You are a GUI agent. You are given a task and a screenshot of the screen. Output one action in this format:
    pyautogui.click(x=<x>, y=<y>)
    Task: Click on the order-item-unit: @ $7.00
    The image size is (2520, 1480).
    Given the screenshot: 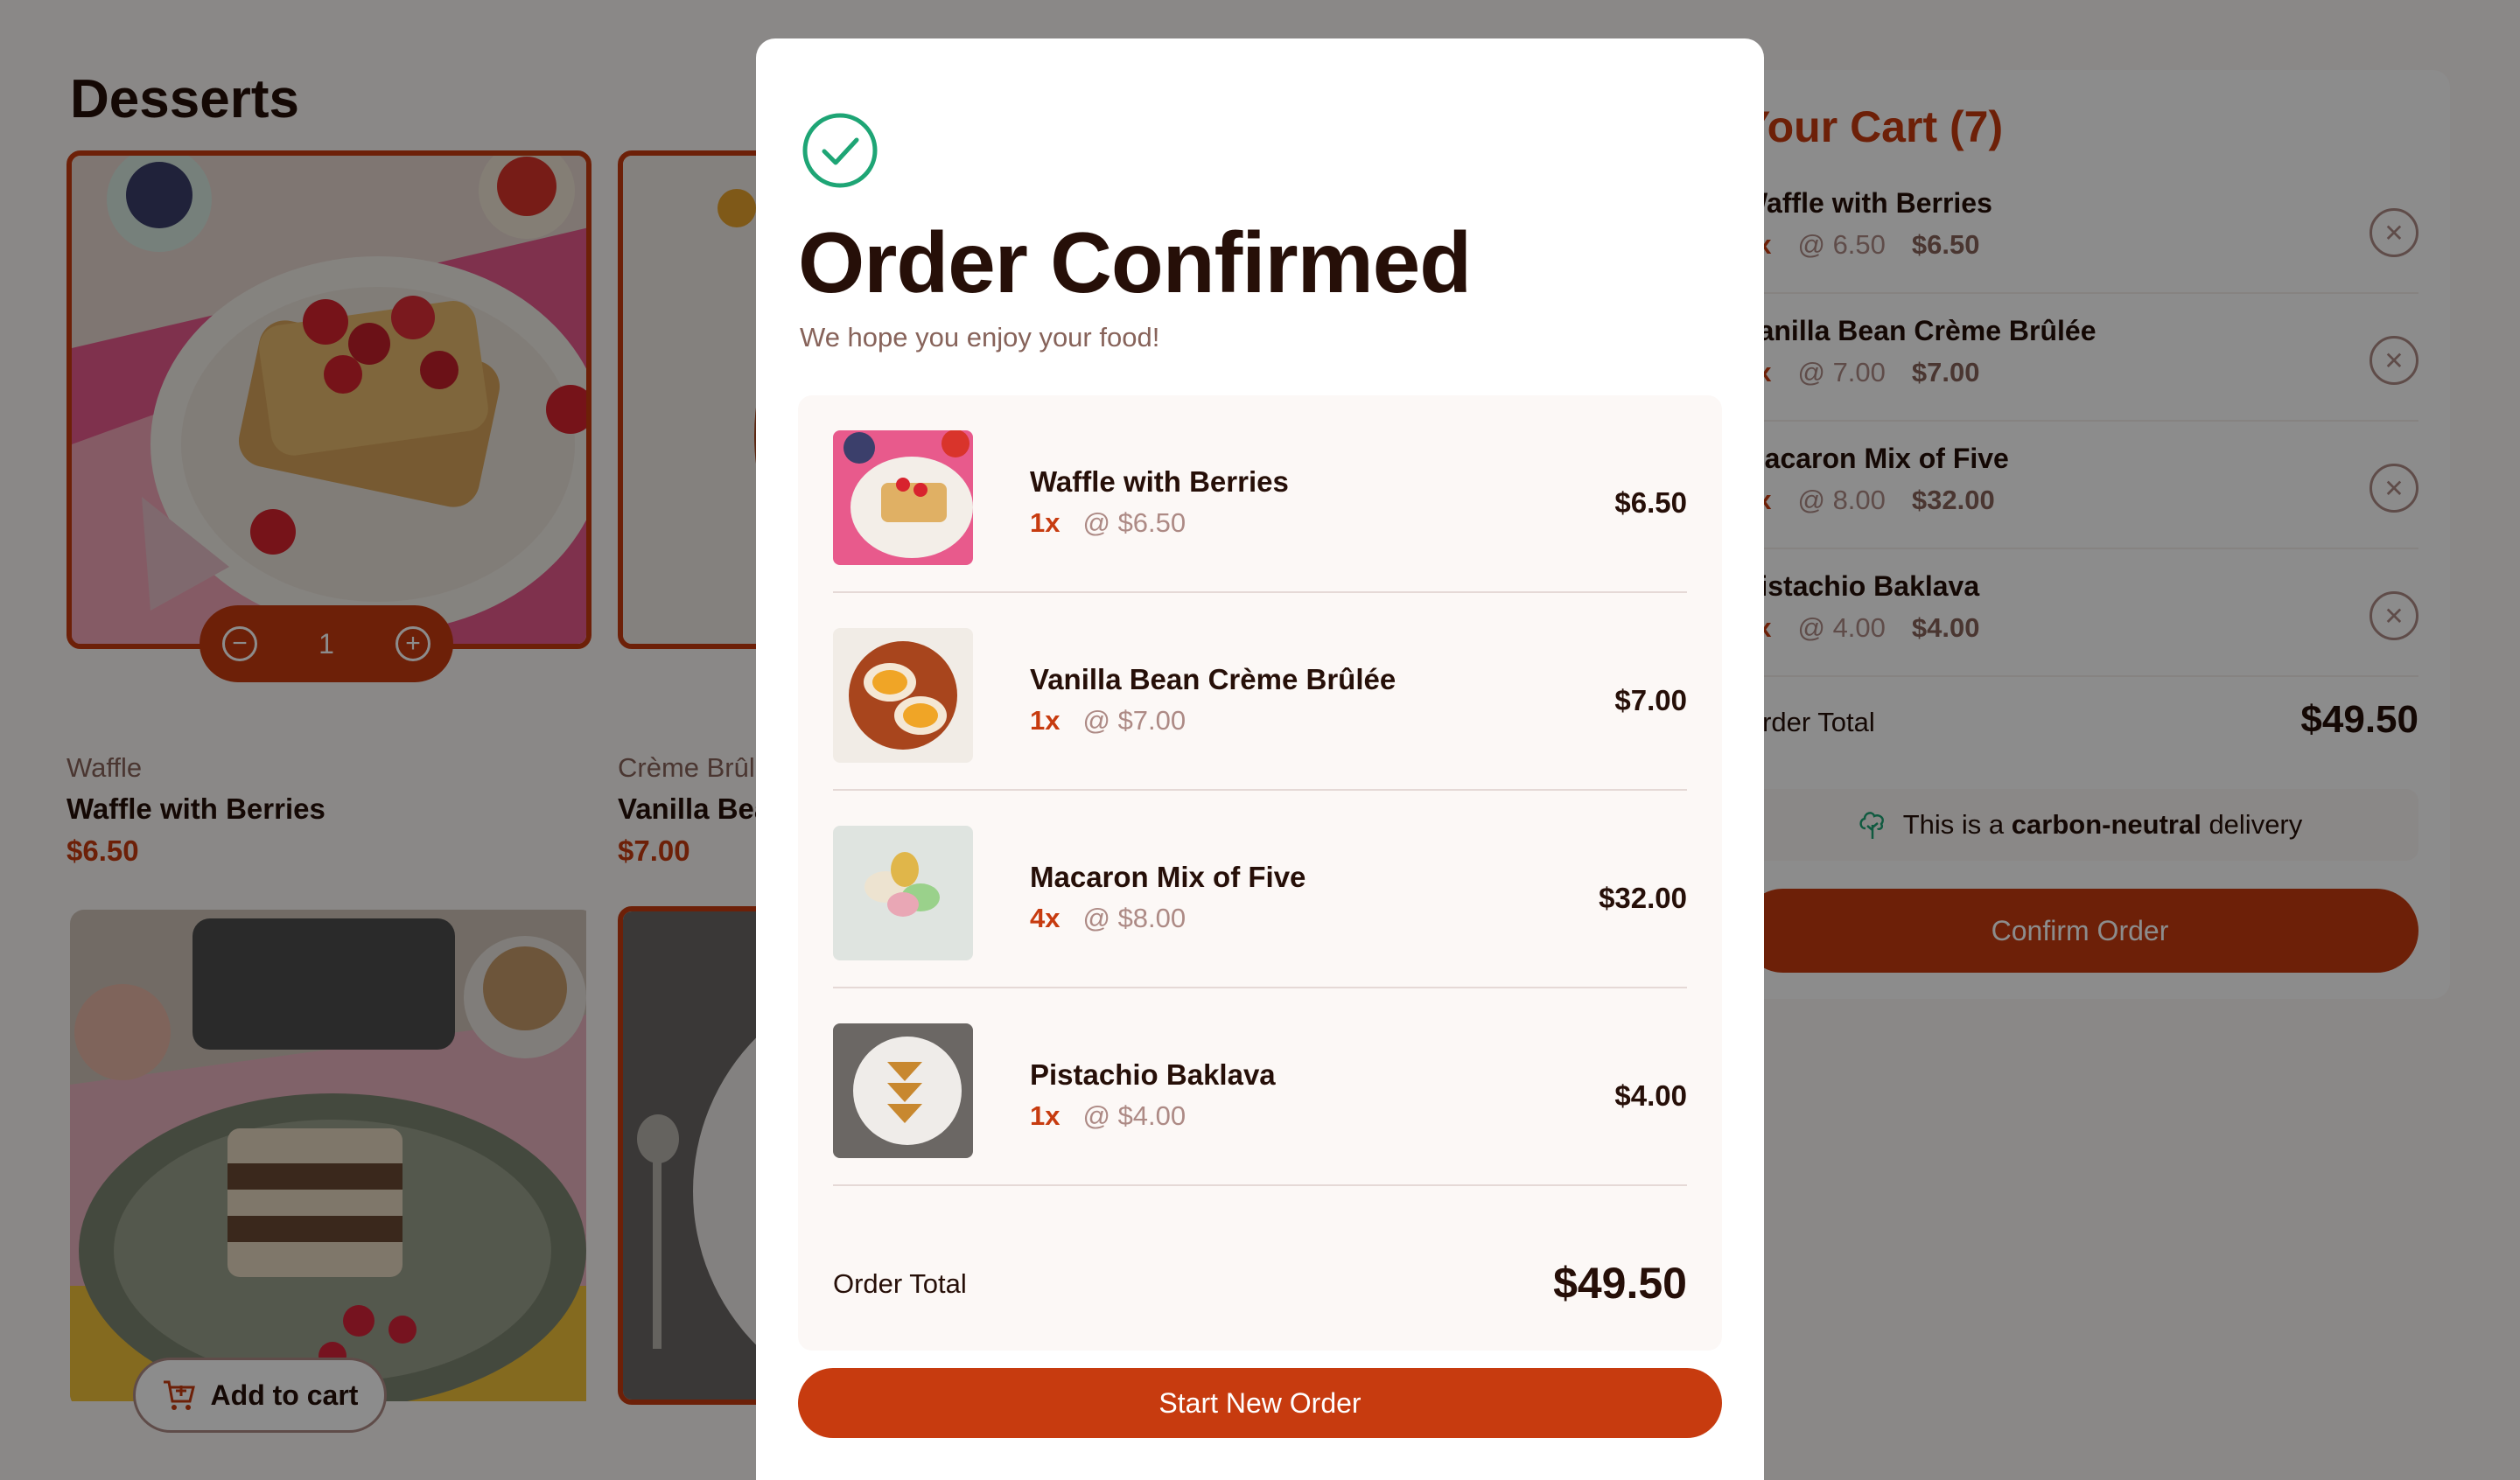 What is the action you would take?
    pyautogui.click(x=1134, y=721)
    